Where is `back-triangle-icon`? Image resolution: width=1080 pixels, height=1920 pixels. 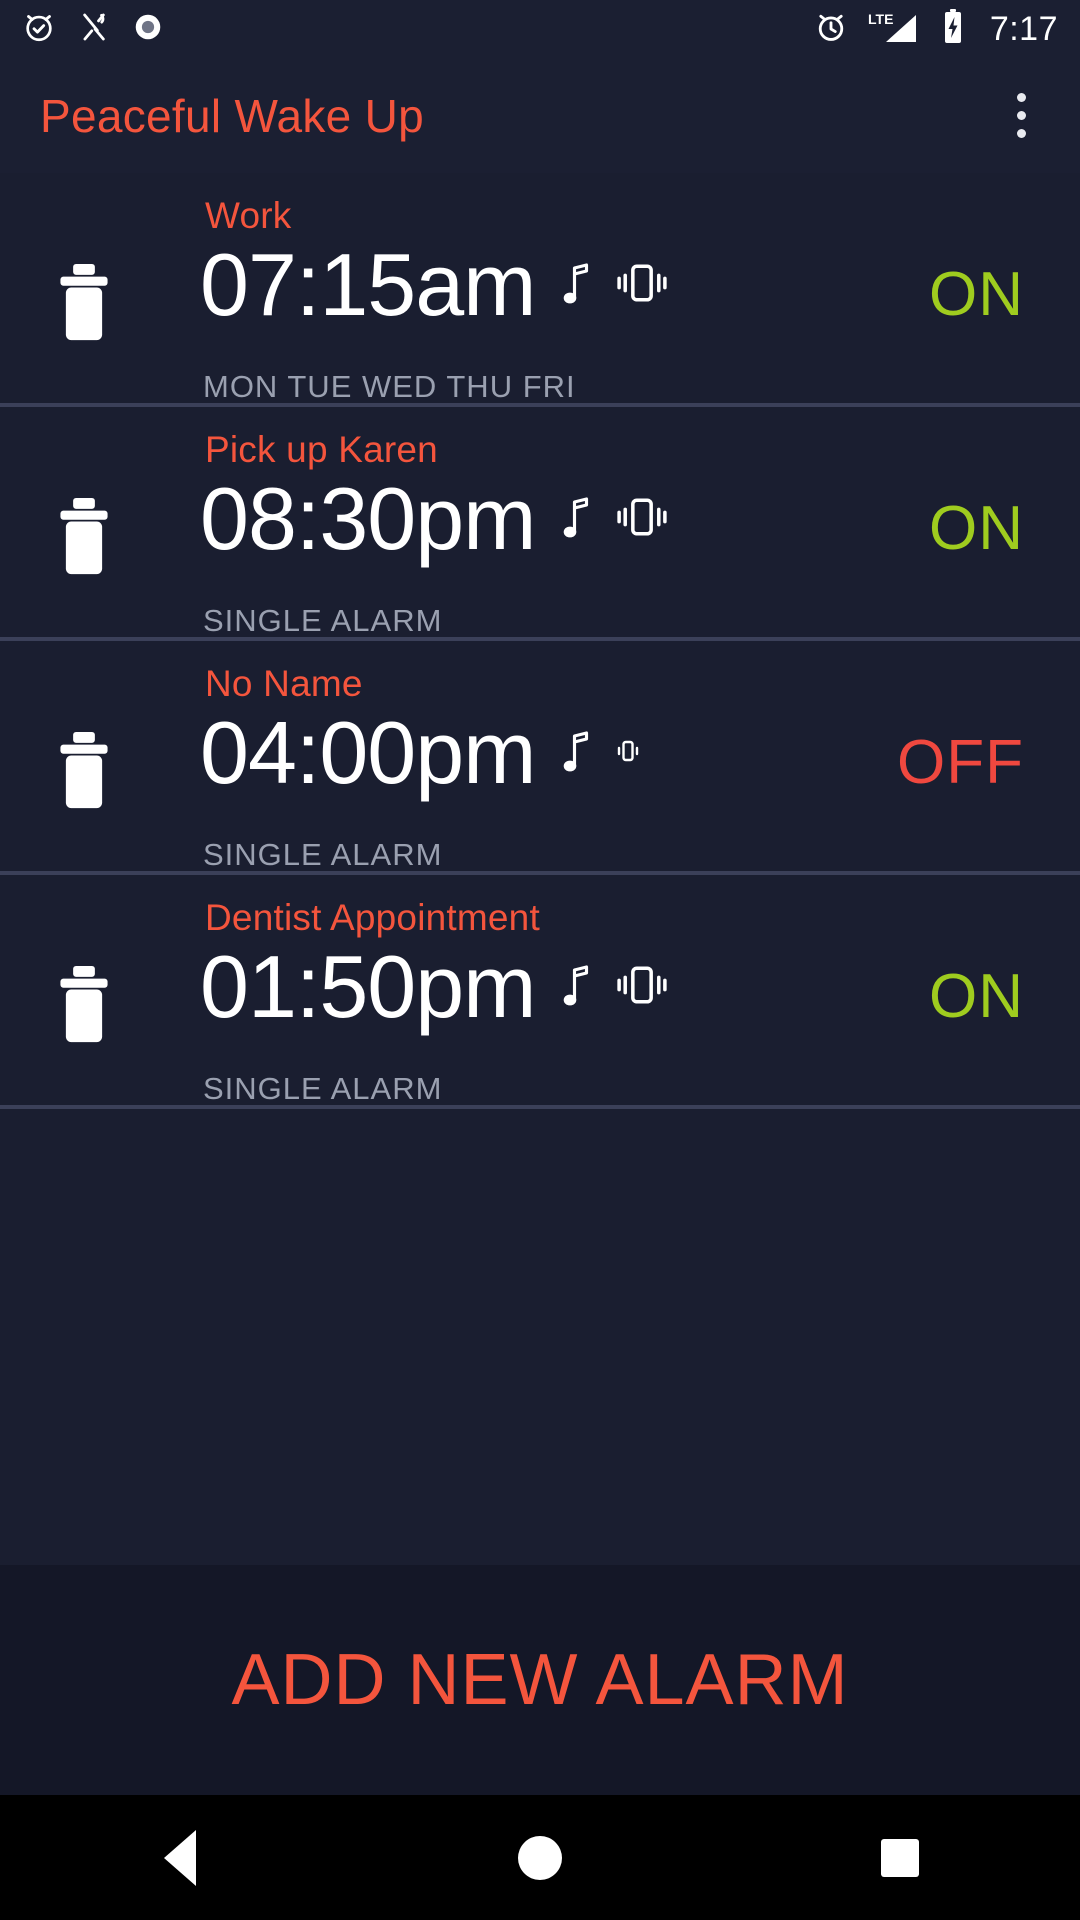 back-triangle-icon is located at coordinates (180, 1857).